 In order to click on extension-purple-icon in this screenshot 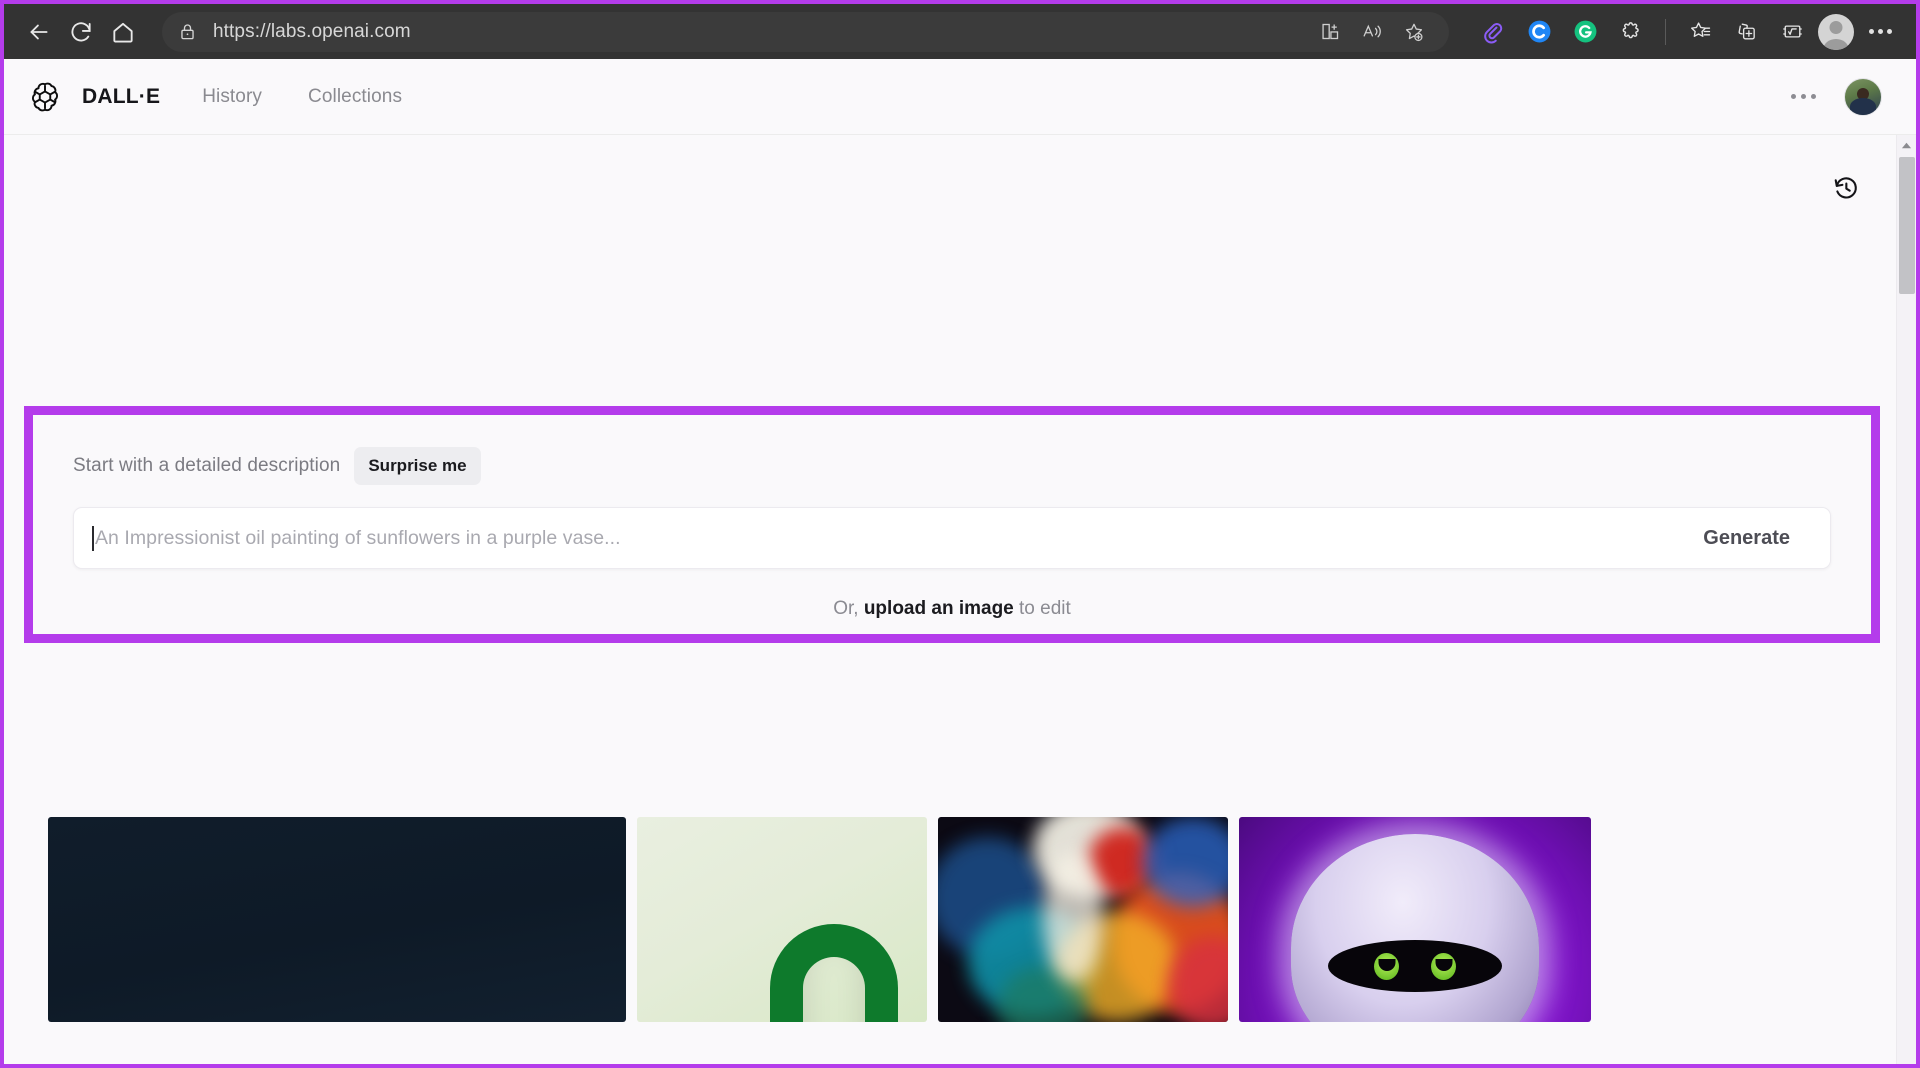, I will do `click(1493, 32)`.